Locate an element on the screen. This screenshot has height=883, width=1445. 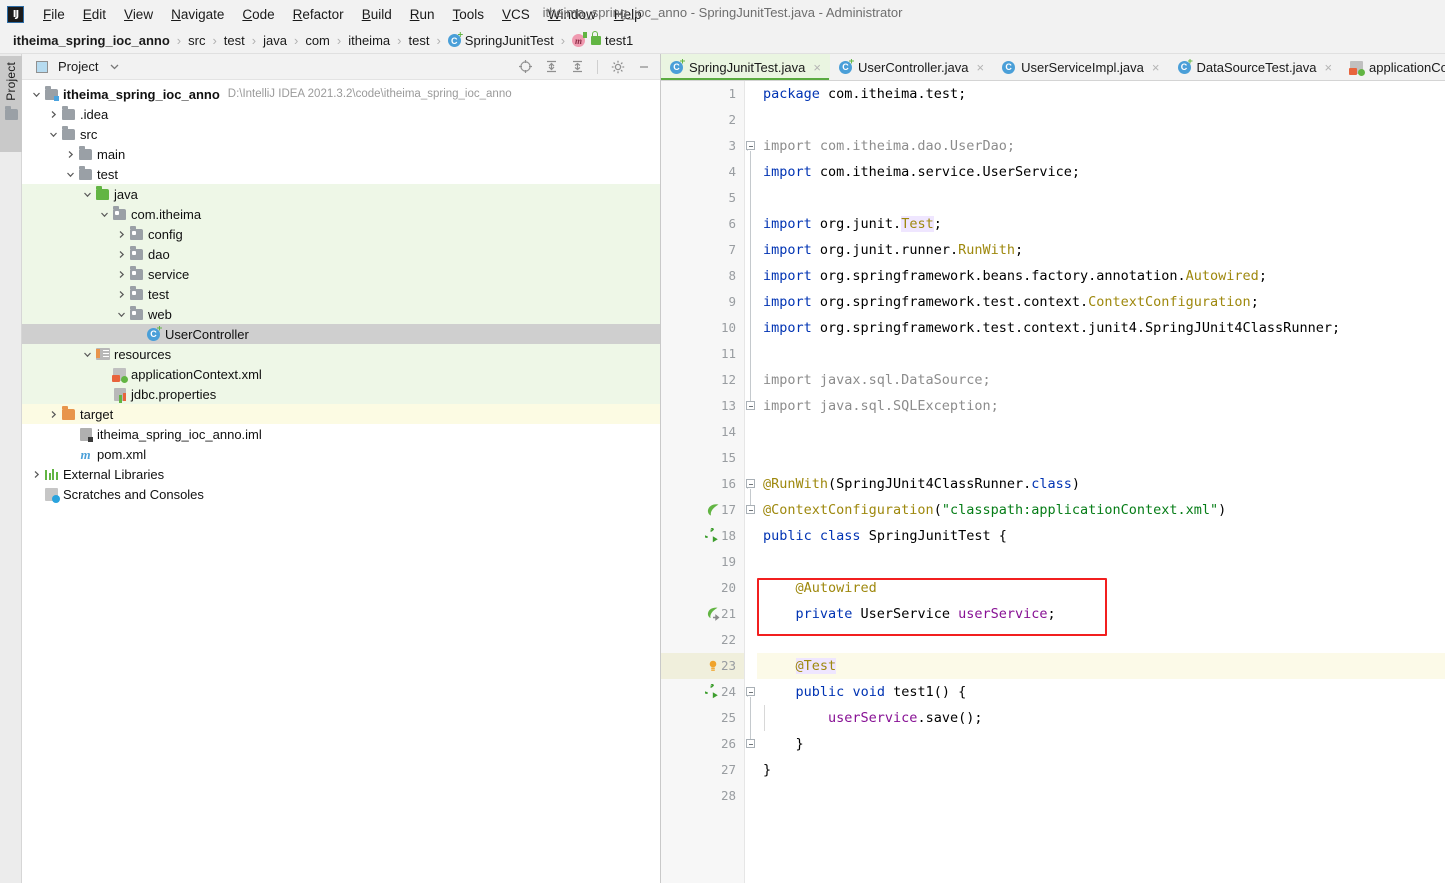
gutter-line-22: 22 is located at coordinates (702, 640).